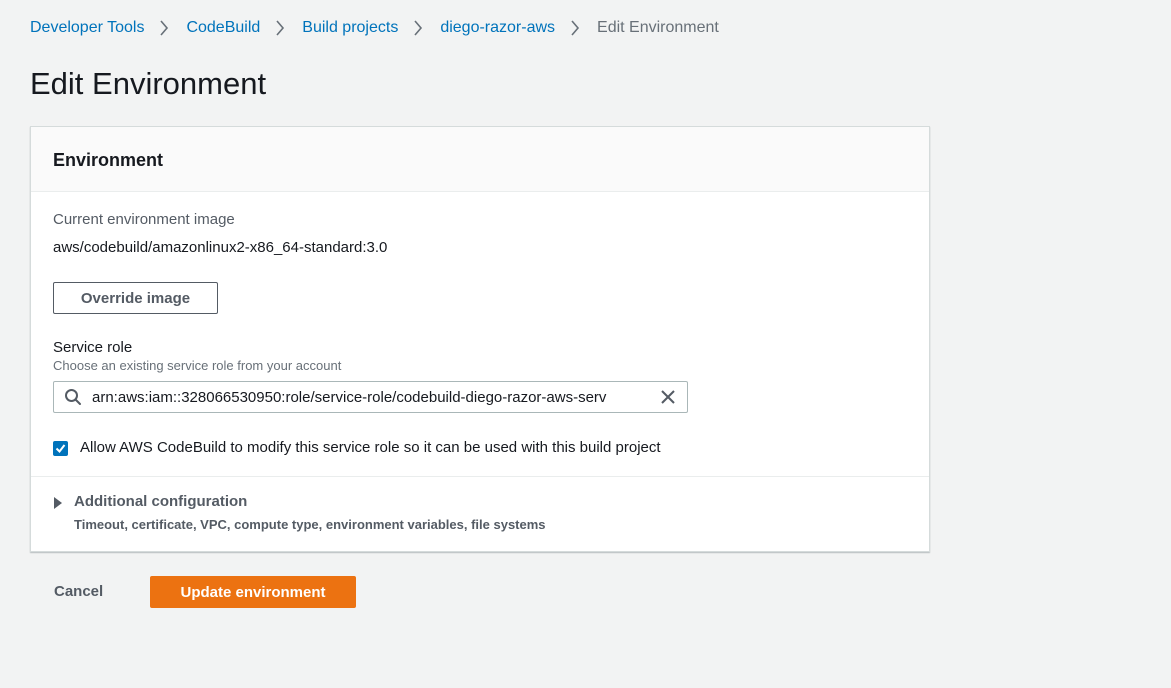 Image resolution: width=1171 pixels, height=688 pixels. I want to click on update-environment-button: Update environment, so click(253, 592).